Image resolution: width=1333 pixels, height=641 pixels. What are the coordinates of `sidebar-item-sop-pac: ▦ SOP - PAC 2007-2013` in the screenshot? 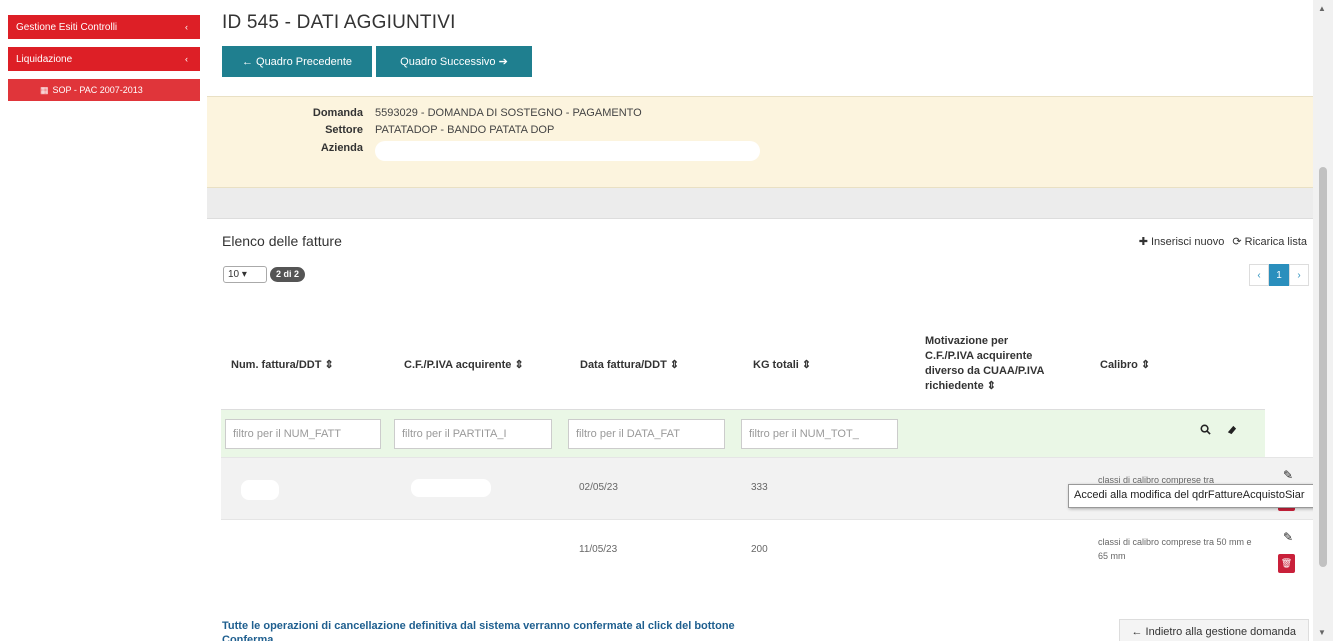 It's located at (104, 90).